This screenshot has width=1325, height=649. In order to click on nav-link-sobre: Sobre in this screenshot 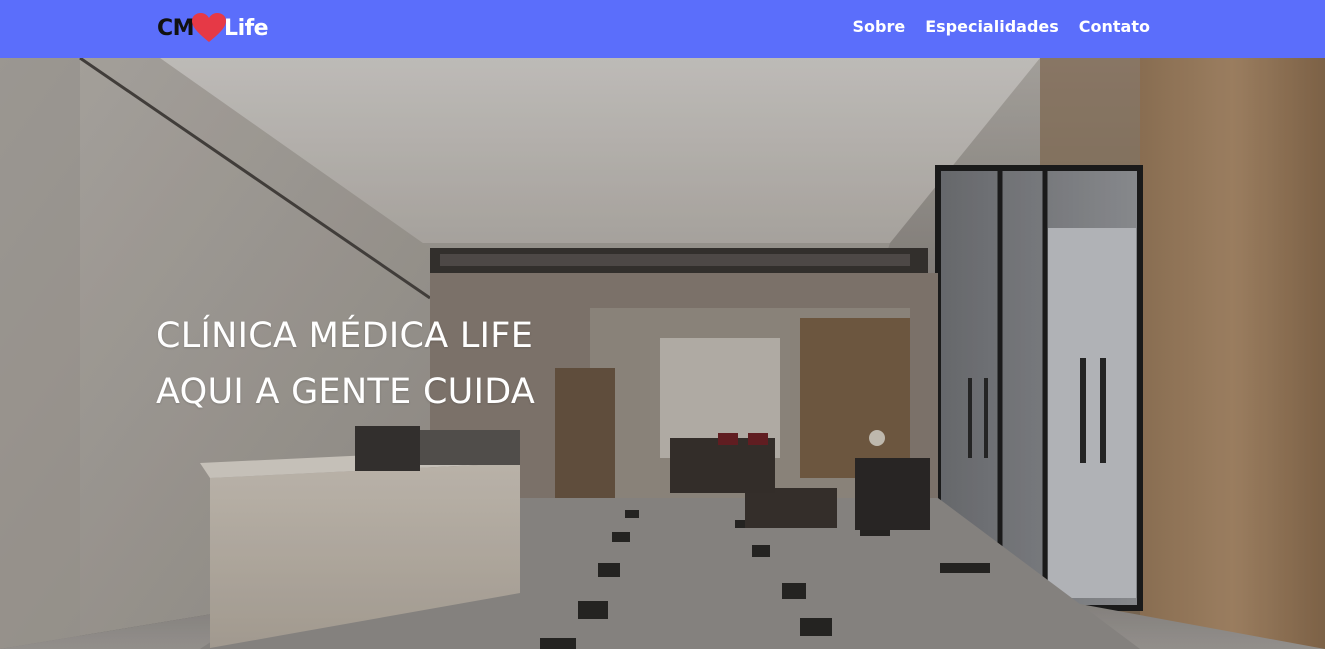, I will do `click(878, 26)`.